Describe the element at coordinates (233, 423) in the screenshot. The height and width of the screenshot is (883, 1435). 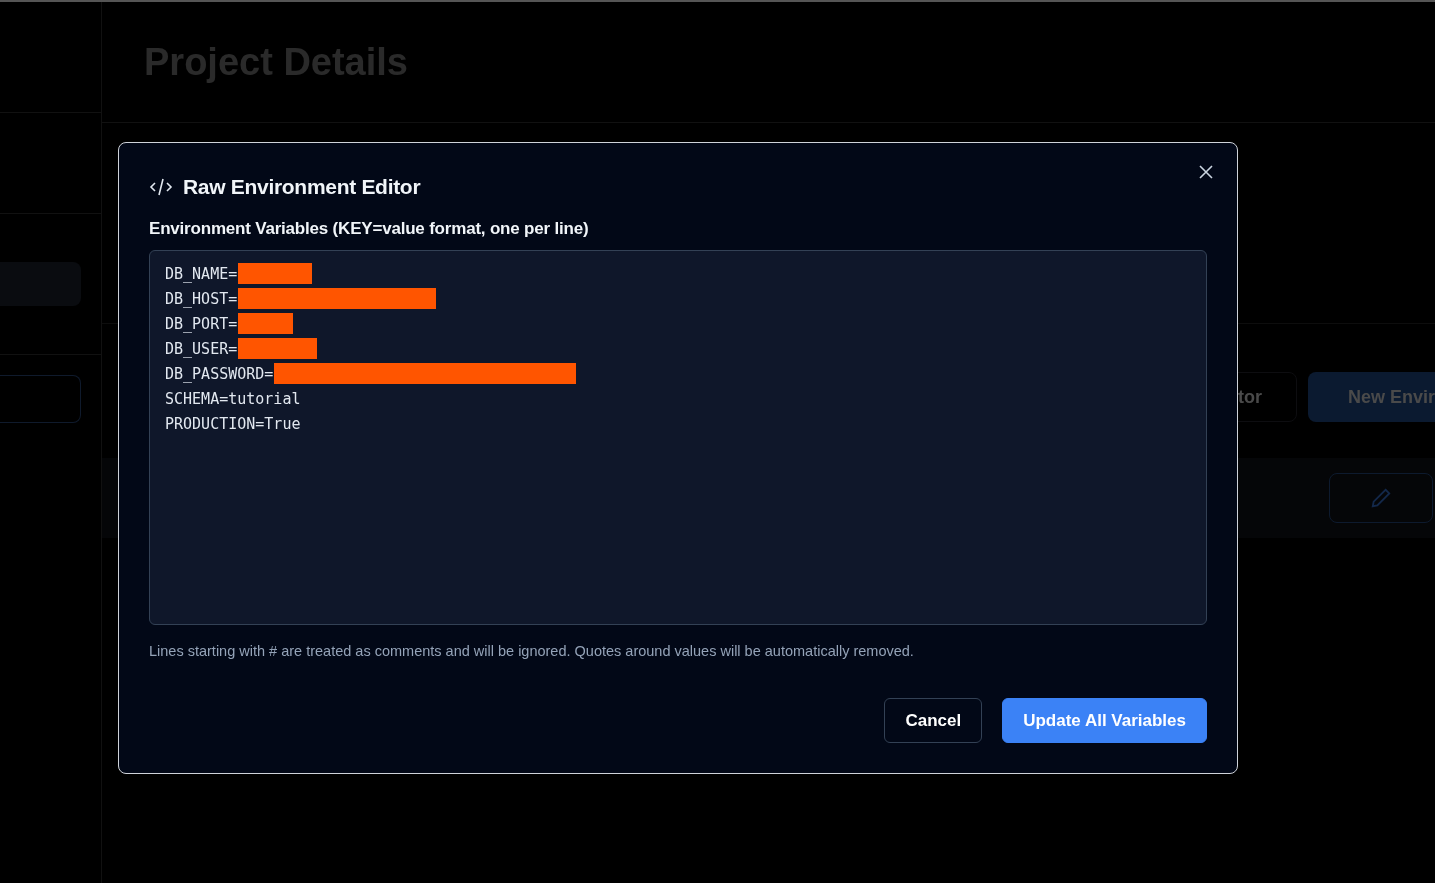
I see `env-line: PRODUCTION=True` at that location.